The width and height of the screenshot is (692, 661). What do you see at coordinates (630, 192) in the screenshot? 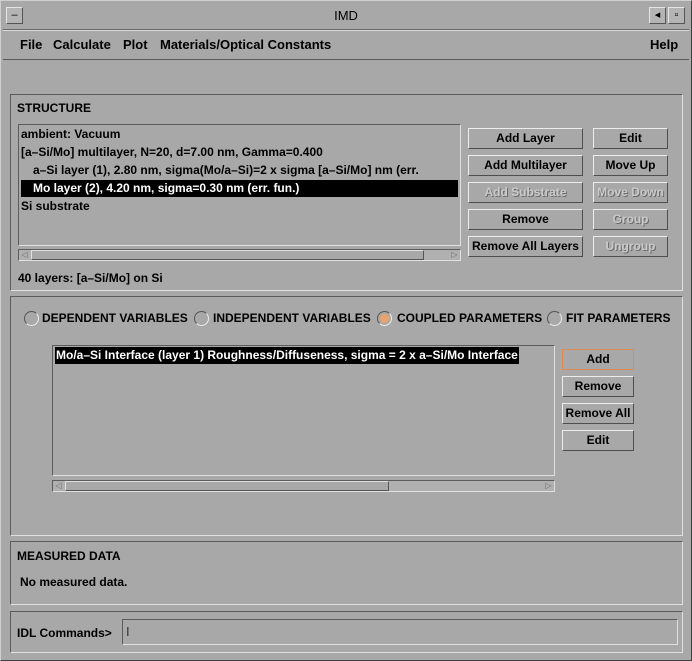
I see `move-down-button: Move Down` at bounding box center [630, 192].